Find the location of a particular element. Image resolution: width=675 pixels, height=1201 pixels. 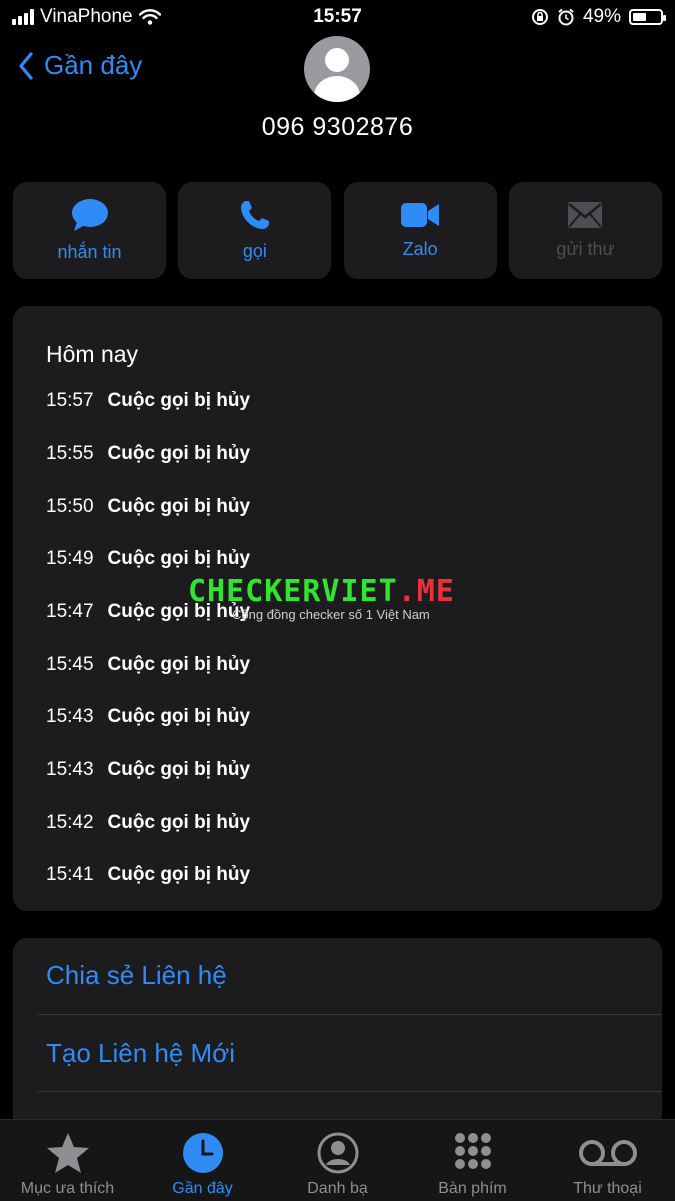

call-label: gọi is located at coordinates (254, 251).